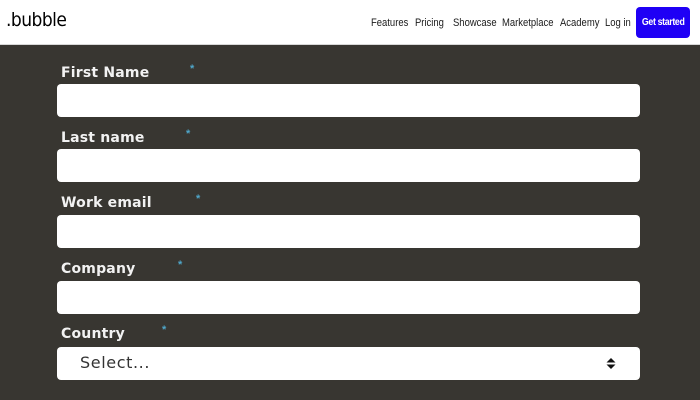 The image size is (700, 400). What do you see at coordinates (93, 334) in the screenshot?
I see `country-label: Country` at bounding box center [93, 334].